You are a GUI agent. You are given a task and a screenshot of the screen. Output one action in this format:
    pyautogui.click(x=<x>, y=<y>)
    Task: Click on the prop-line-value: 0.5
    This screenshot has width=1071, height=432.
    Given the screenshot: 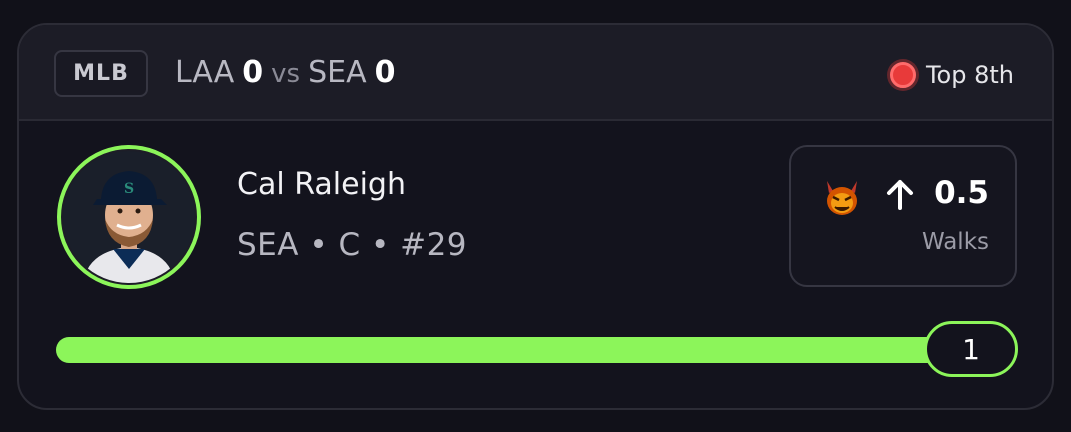 What is the action you would take?
    pyautogui.click(x=961, y=193)
    